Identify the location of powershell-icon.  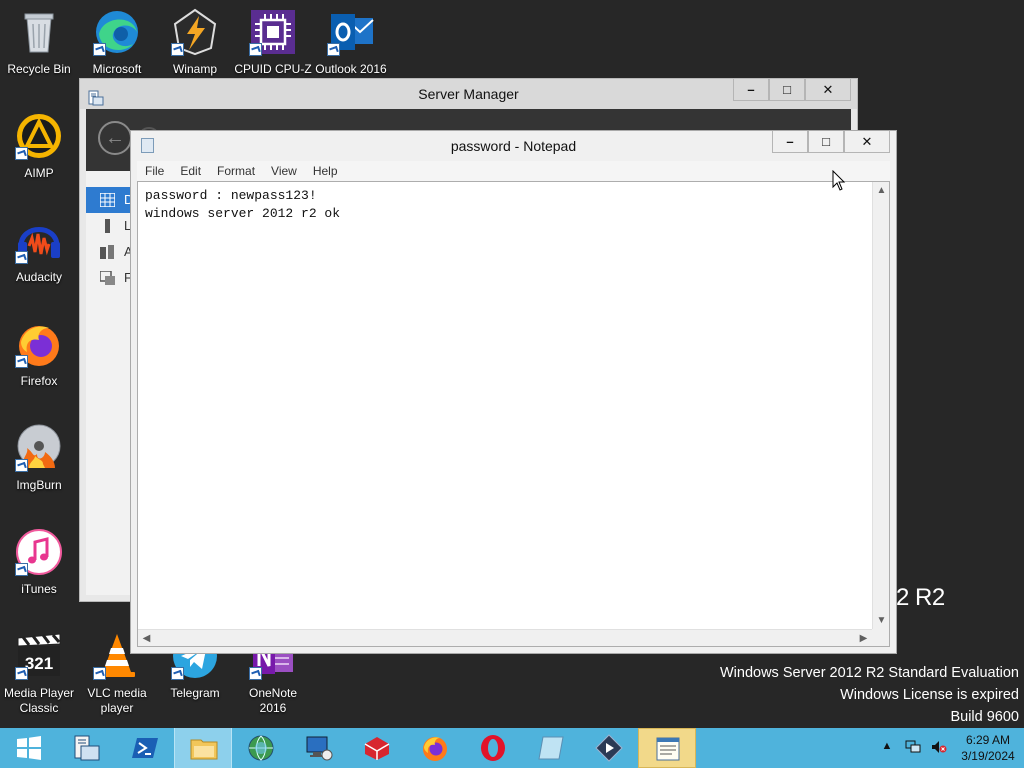
(145, 748).